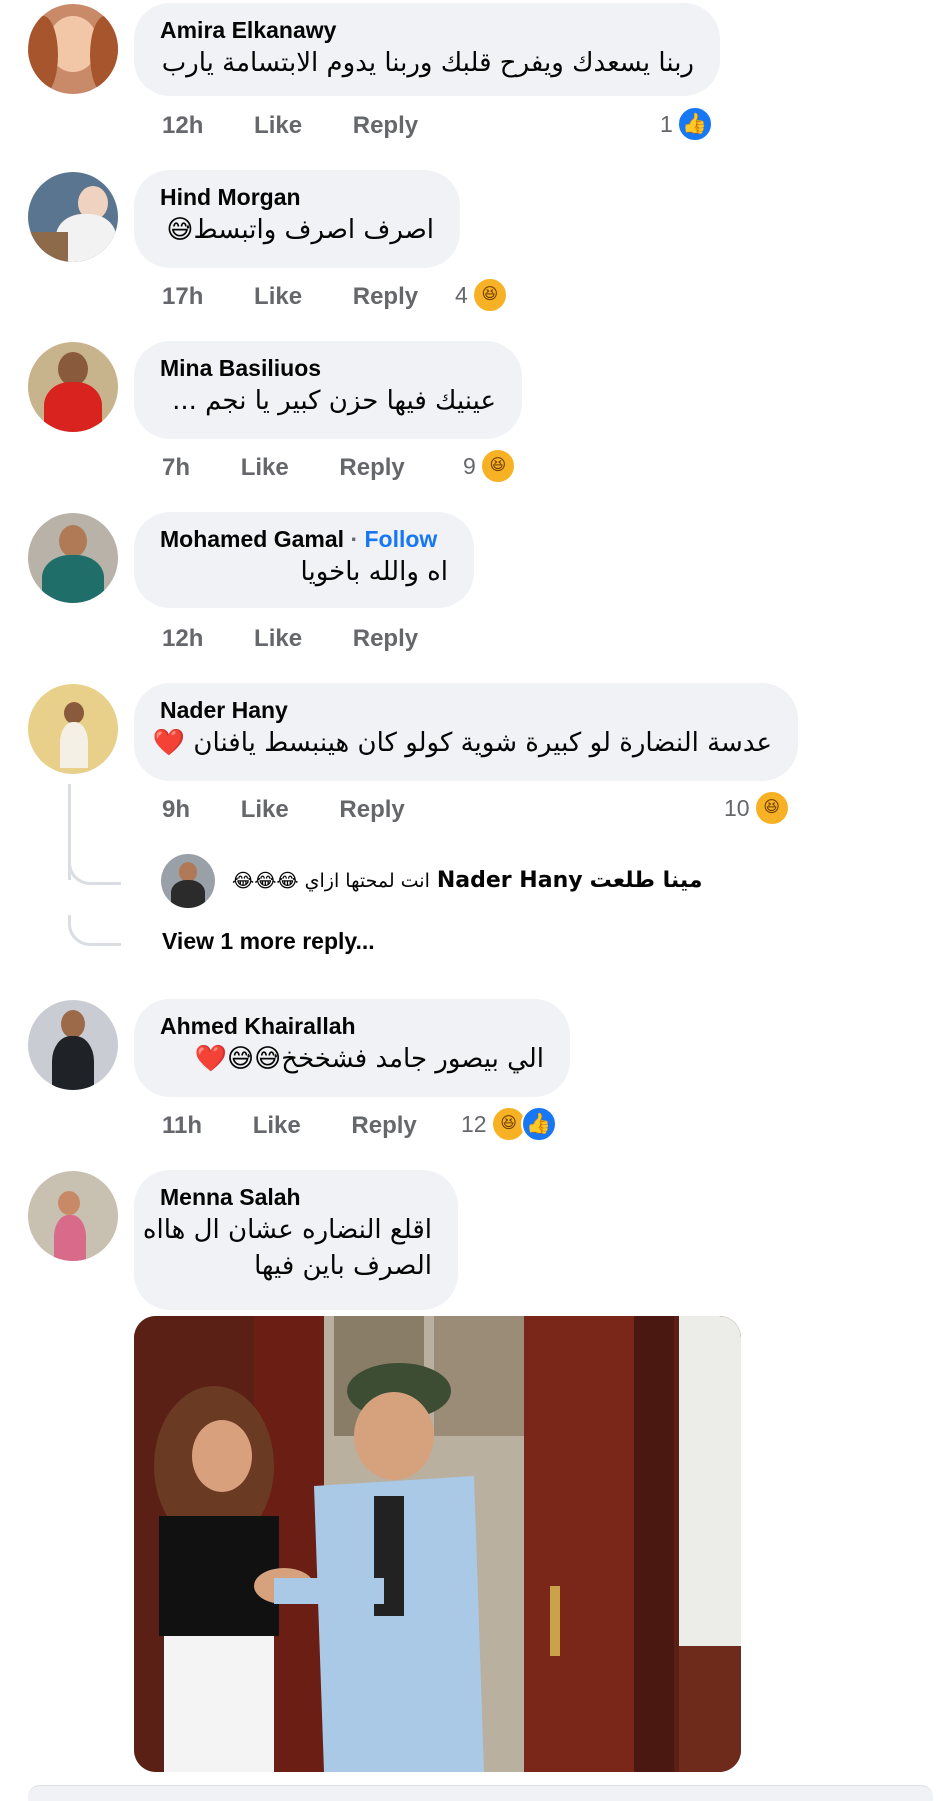 The width and height of the screenshot is (943, 1801). I want to click on comment-text: اصرف اصرف واتبسط😅, so click(300, 230).